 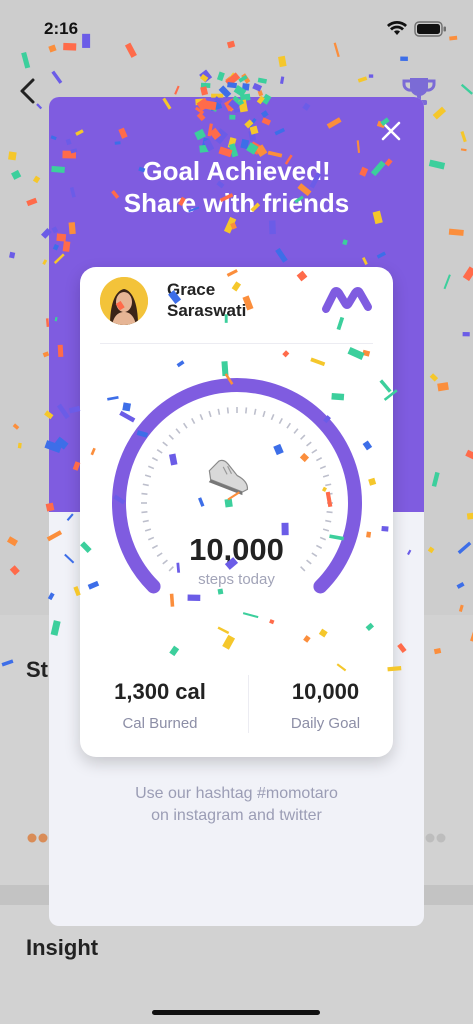 What do you see at coordinates (236, 793) in the screenshot?
I see `hashtag-line1: Use our hashtag #momotaro` at bounding box center [236, 793].